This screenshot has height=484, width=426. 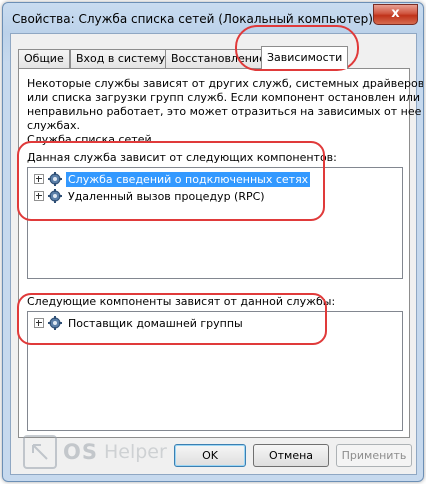 What do you see at coordinates (89, 139) in the screenshot?
I see `service-name: Служба списка сетей` at bounding box center [89, 139].